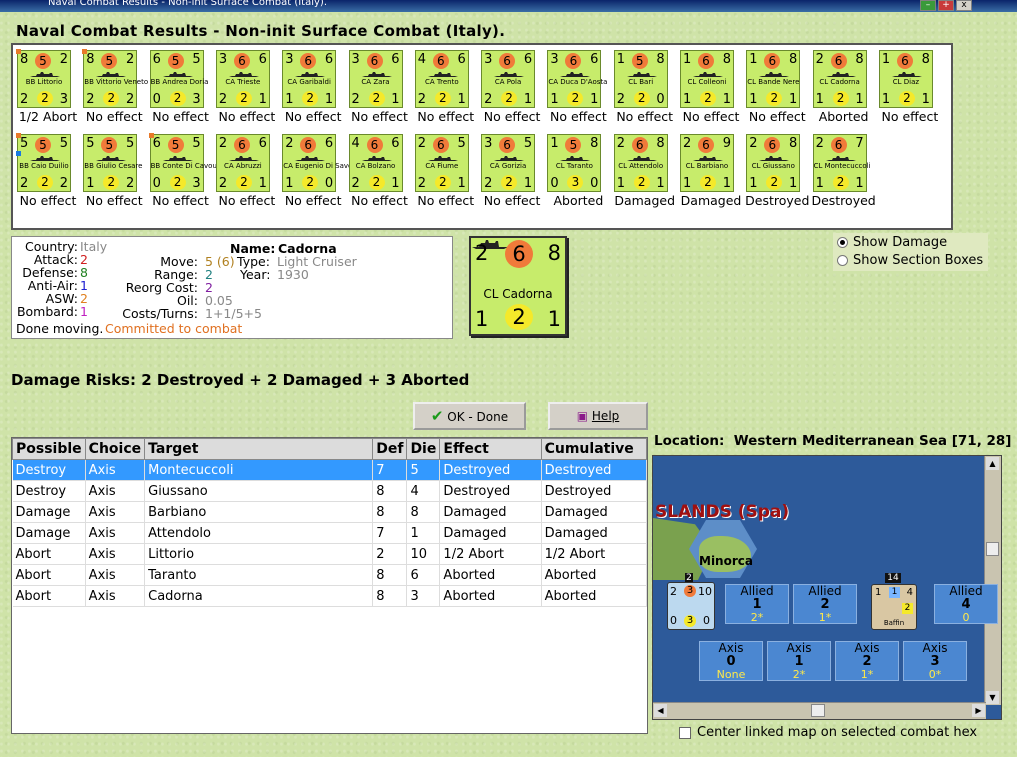 The width and height of the screenshot is (1017, 757). Describe the element at coordinates (992, 697) in the screenshot. I see `scroll-down-arrow-icon: ▼` at that location.